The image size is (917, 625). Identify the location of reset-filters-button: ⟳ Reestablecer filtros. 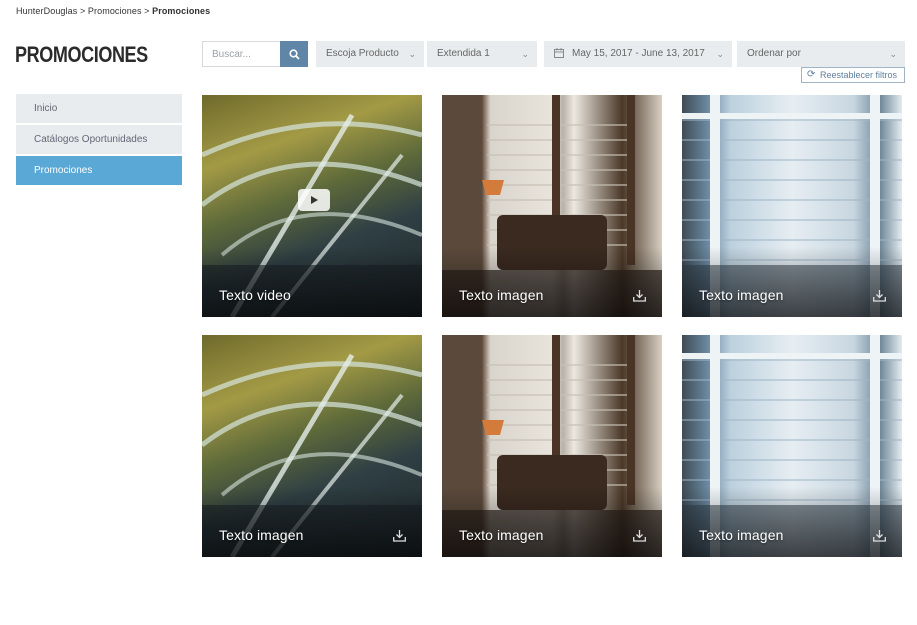
(853, 75).